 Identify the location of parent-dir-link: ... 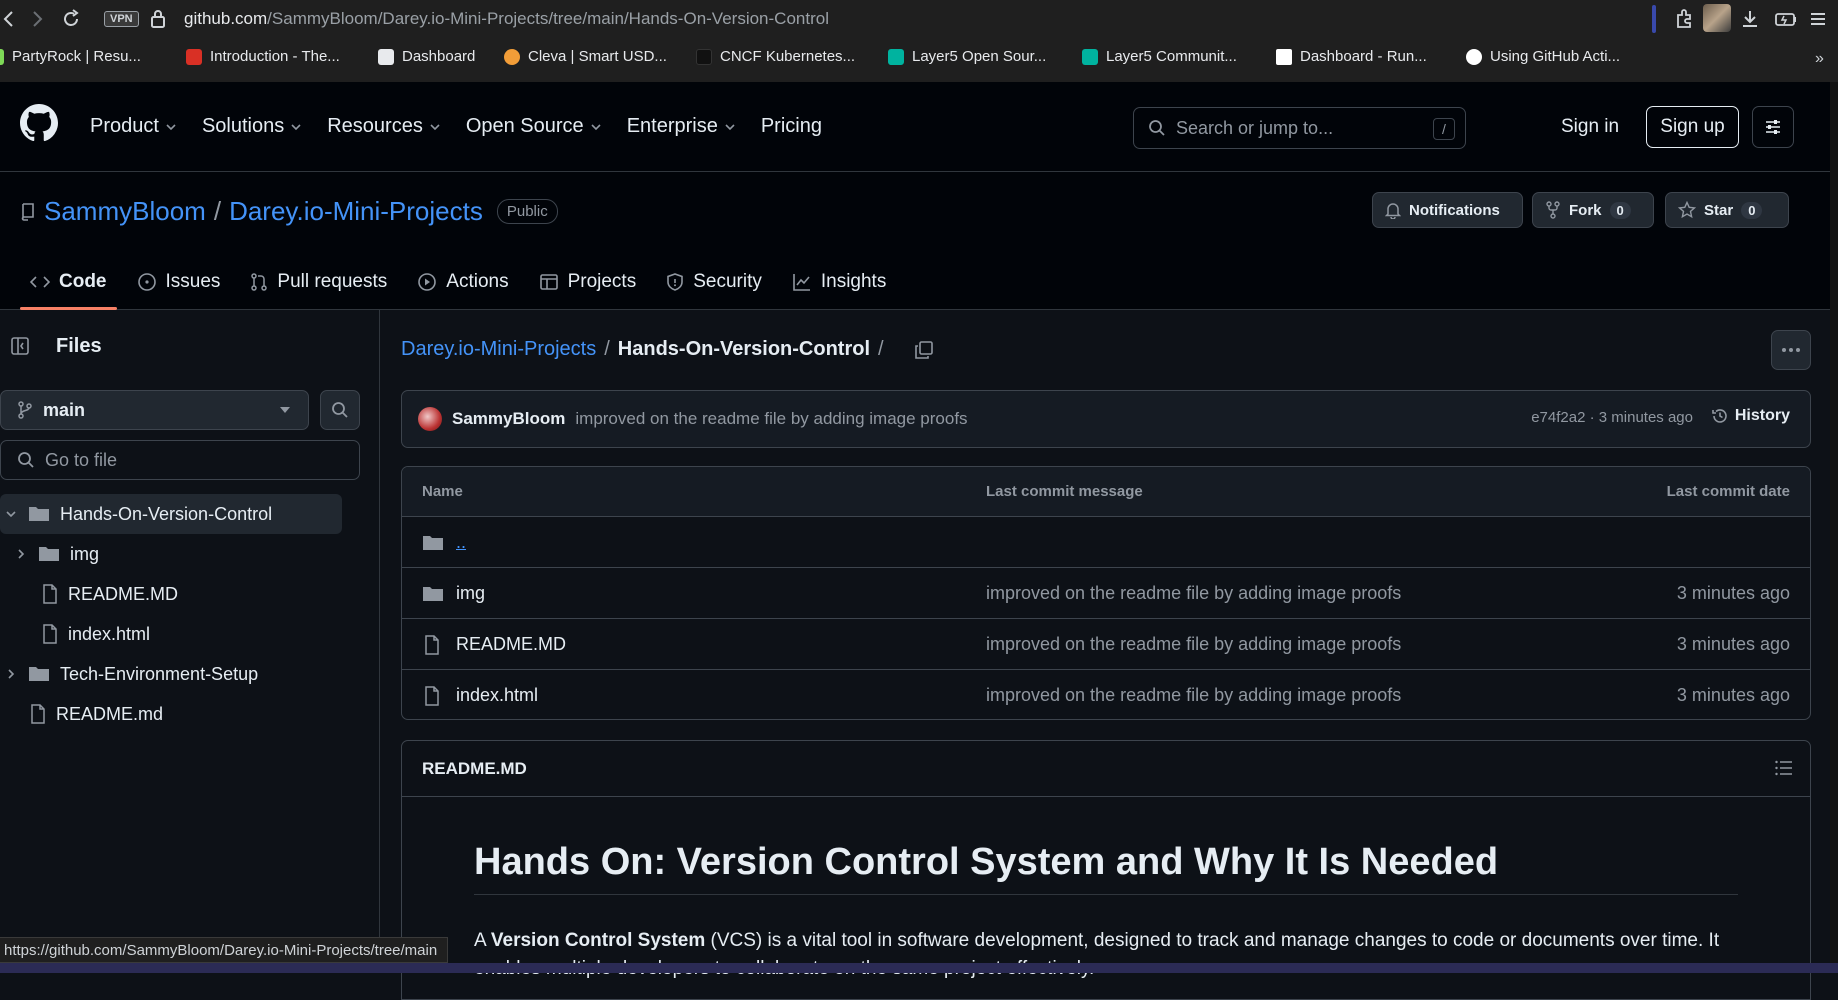
(461, 542).